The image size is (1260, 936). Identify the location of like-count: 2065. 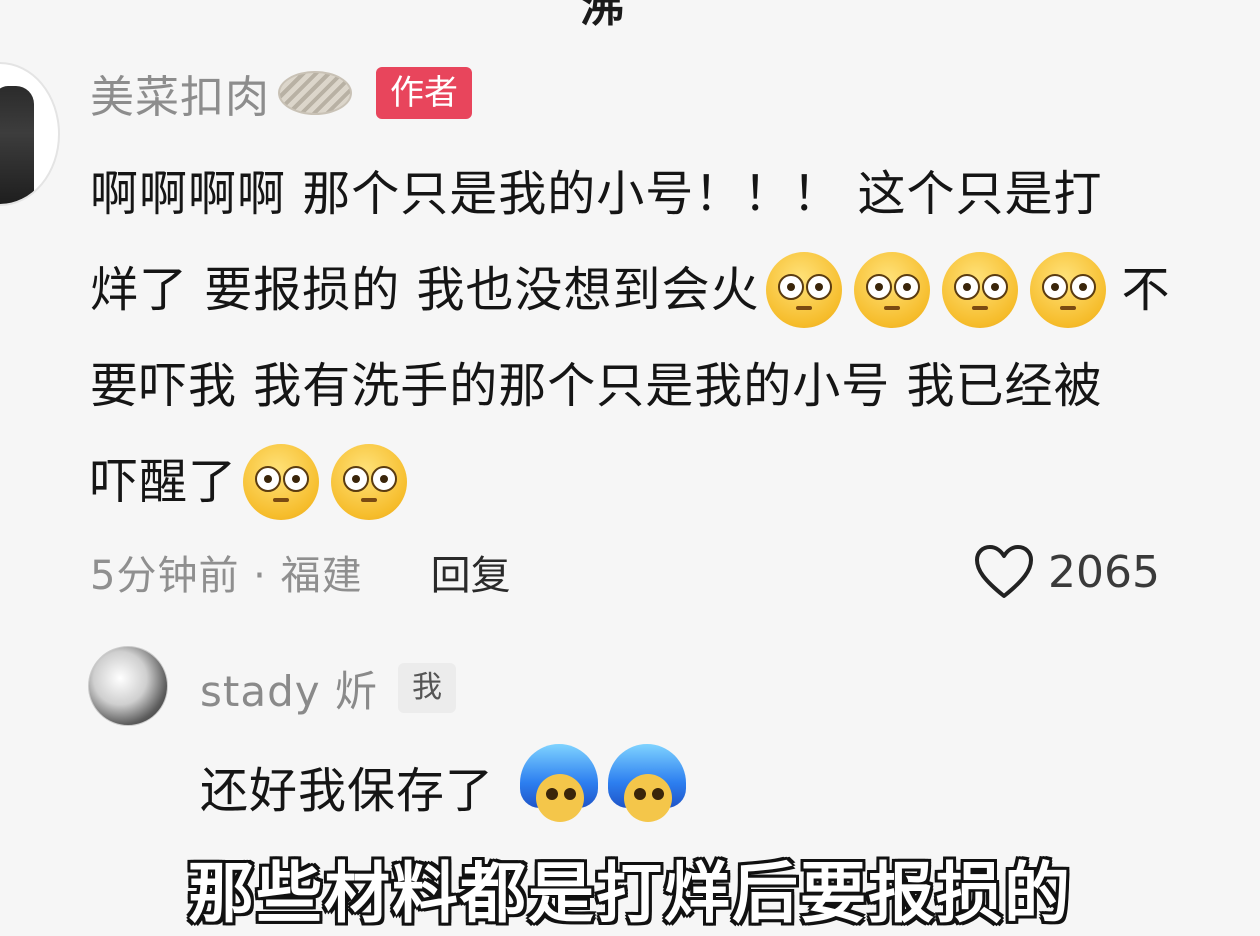
(1104, 572).